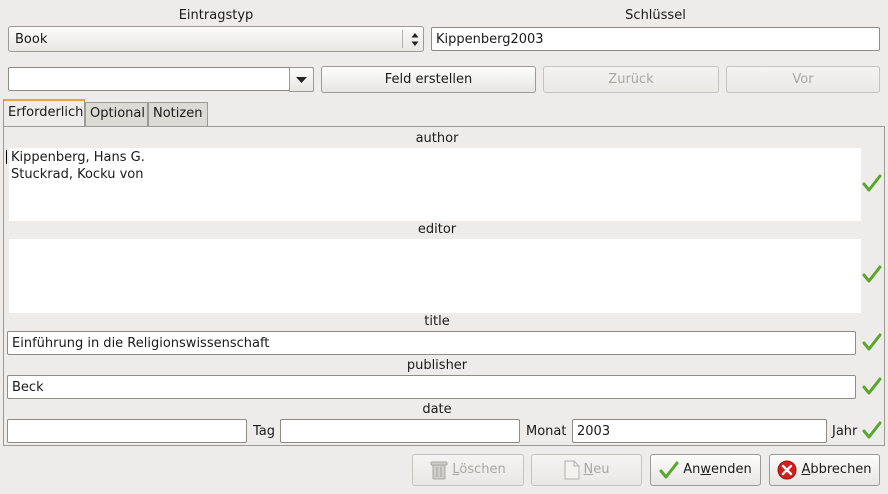 Image resolution: width=888 pixels, height=494 pixels. Describe the element at coordinates (435, 184) in the screenshot. I see `author-textarea: Kippenberg, Hans G. Stuckrad, Kocku von` at that location.